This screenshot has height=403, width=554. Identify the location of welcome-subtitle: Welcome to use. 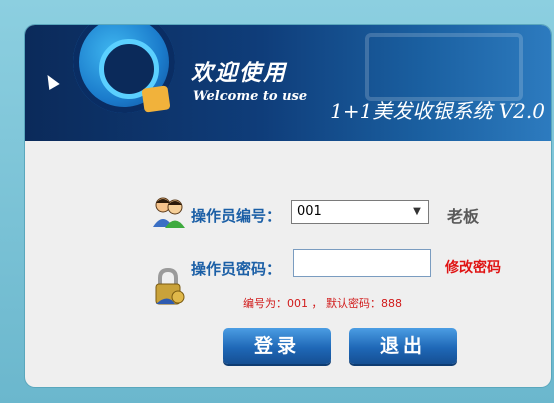
(250, 96).